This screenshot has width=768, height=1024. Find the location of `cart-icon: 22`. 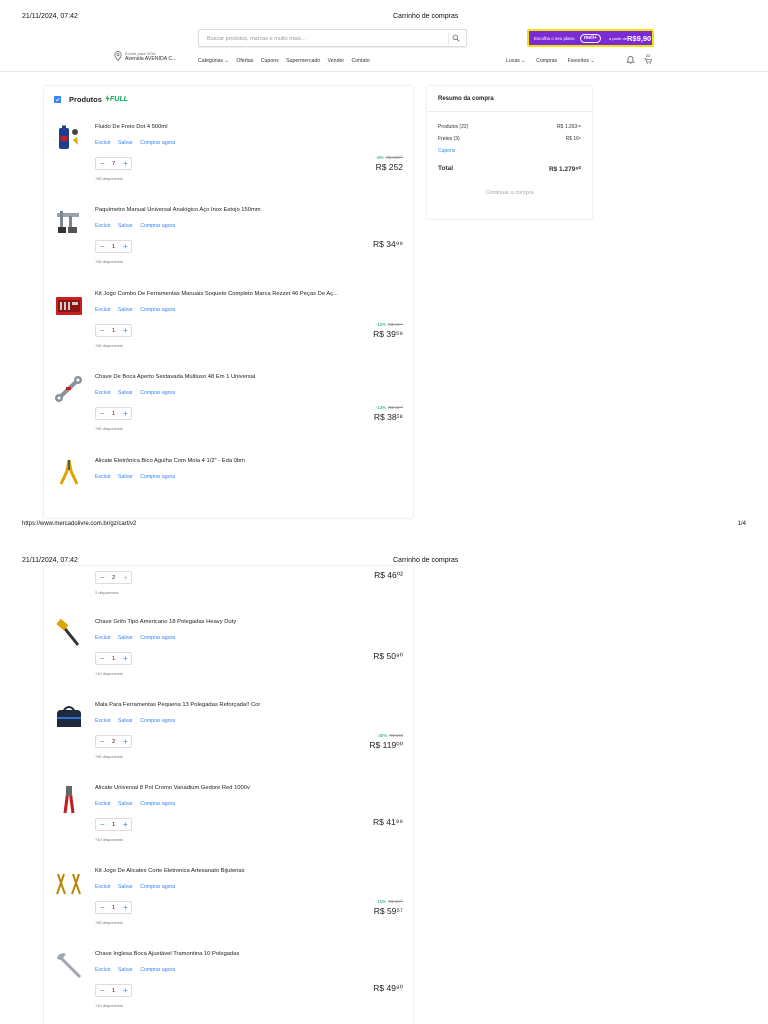

cart-icon: 22 is located at coordinates (648, 59).